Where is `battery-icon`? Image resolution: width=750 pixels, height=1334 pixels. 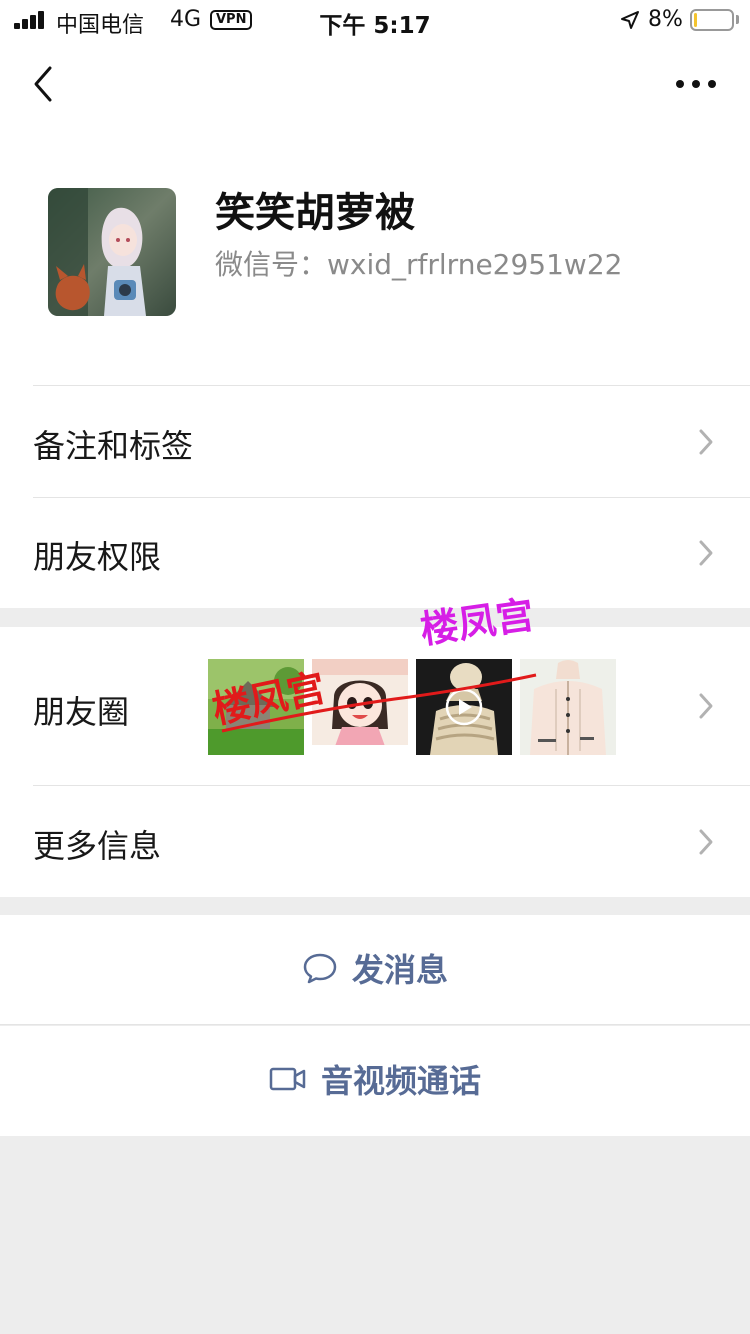
battery-icon is located at coordinates (712, 20).